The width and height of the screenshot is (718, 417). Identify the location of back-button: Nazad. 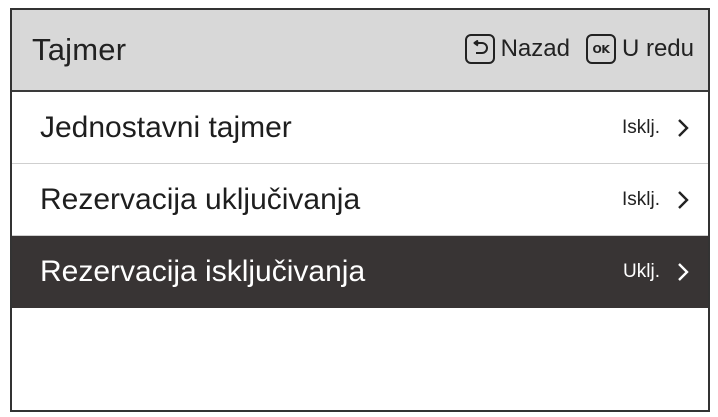
(517, 49).